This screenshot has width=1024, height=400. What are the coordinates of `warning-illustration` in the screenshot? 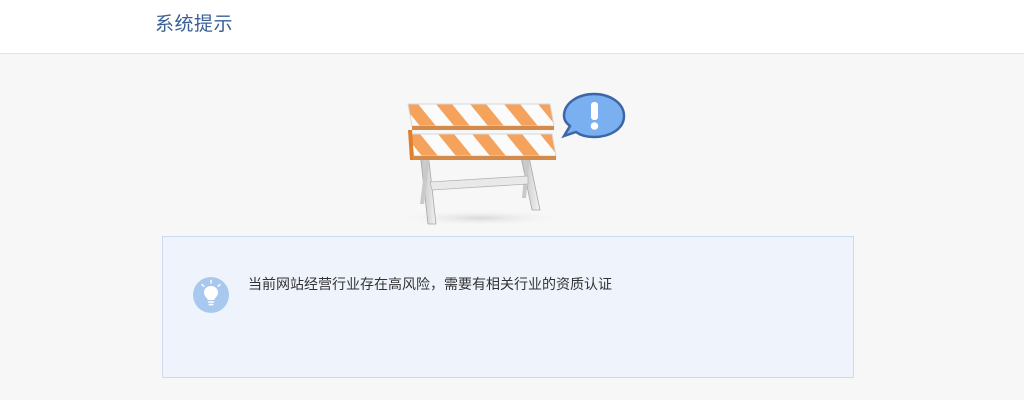 It's located at (510, 158).